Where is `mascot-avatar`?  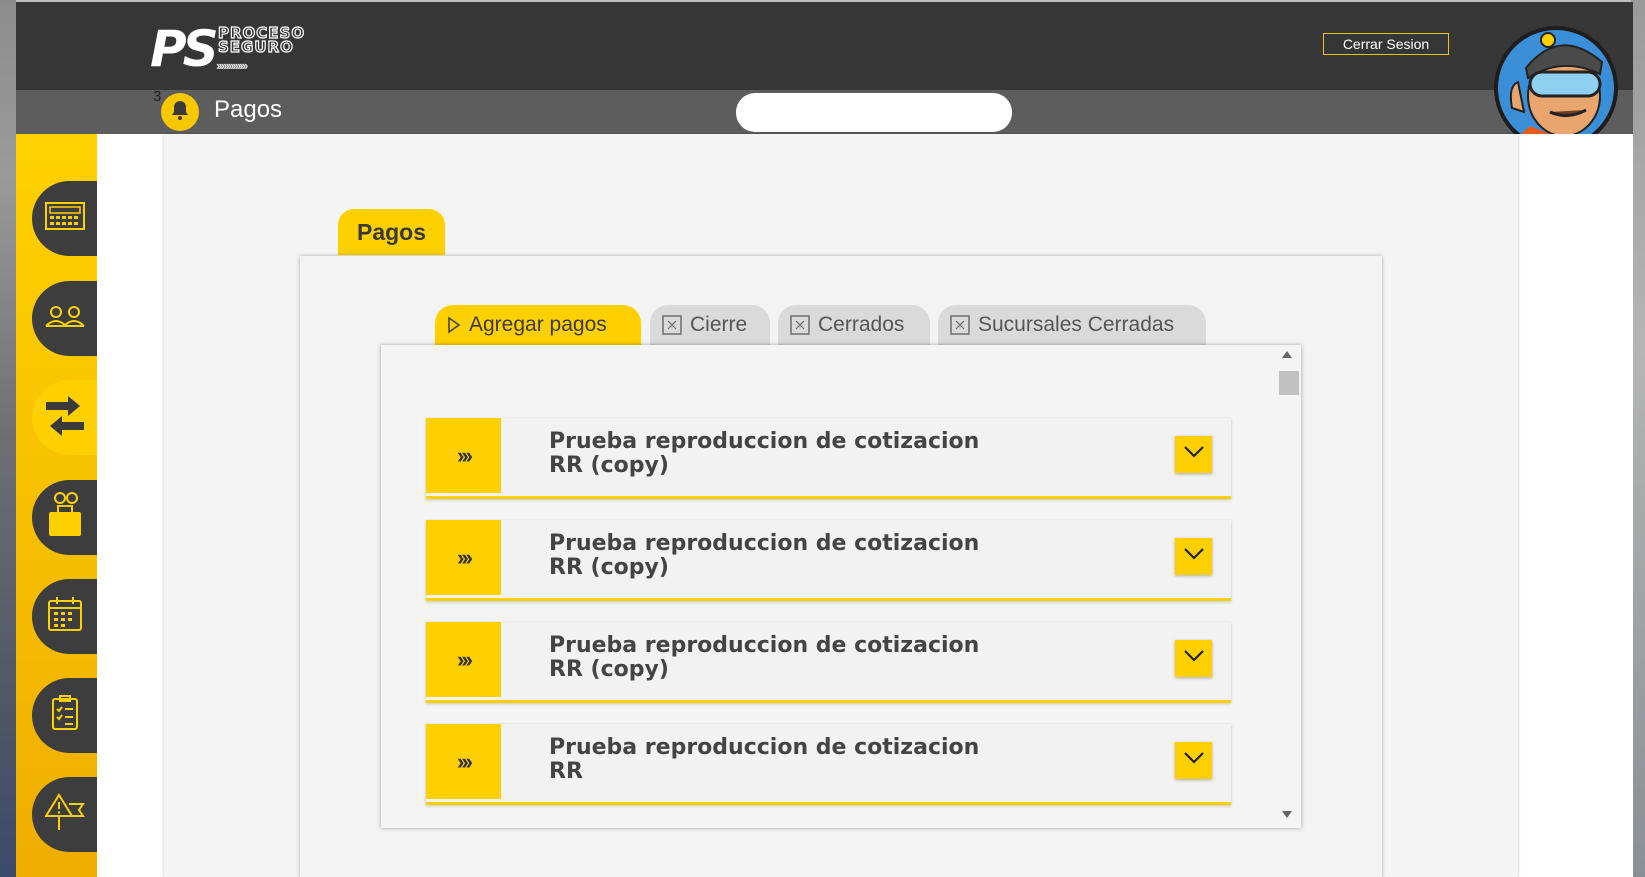
mascot-avatar is located at coordinates (1560, 83).